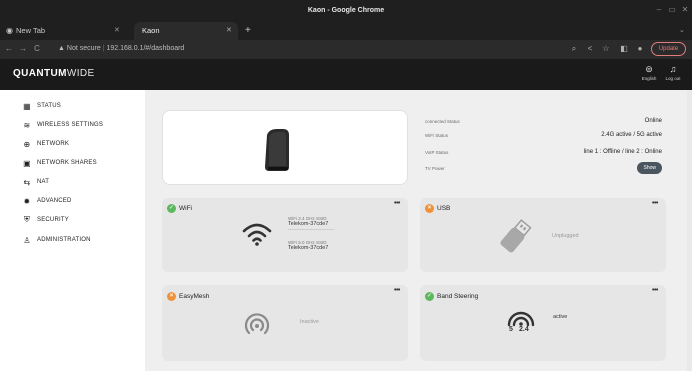  I want to click on reload-icon: C, so click(37, 49).